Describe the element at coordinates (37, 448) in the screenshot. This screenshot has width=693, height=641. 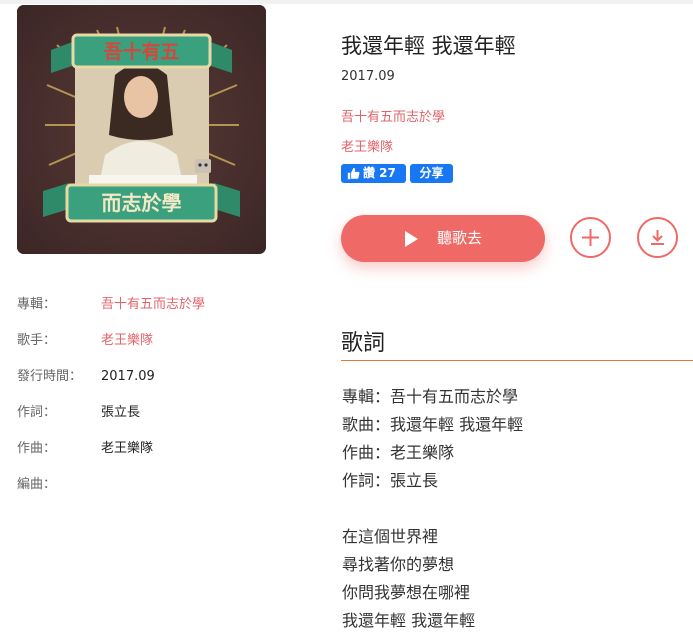
I see `meta-label: 作曲：` at that location.